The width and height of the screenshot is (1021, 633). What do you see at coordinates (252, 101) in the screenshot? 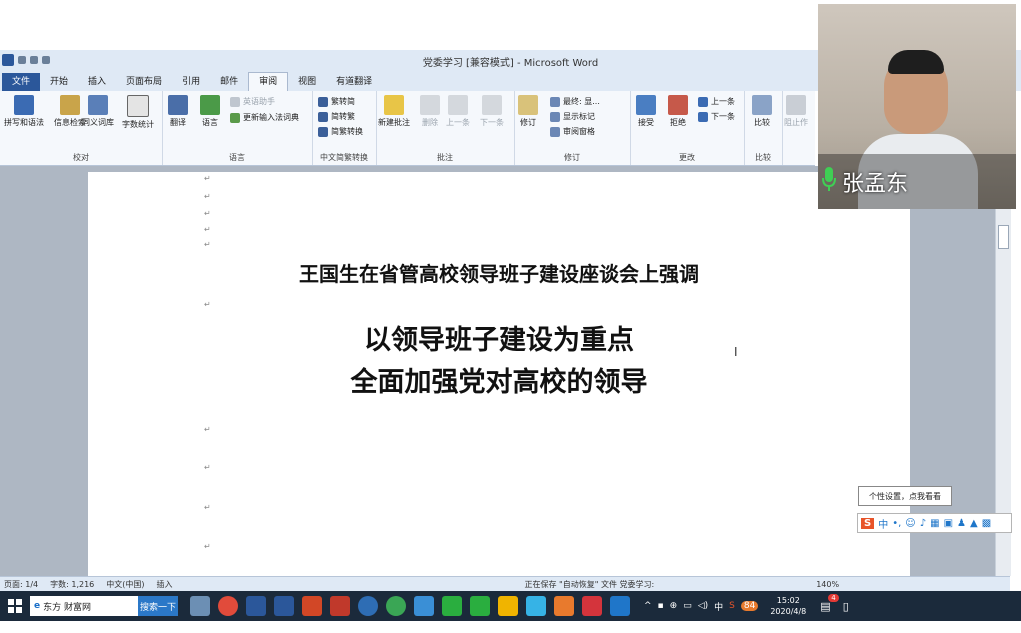
I see `english-assistant-button: 英语助手` at bounding box center [252, 101].